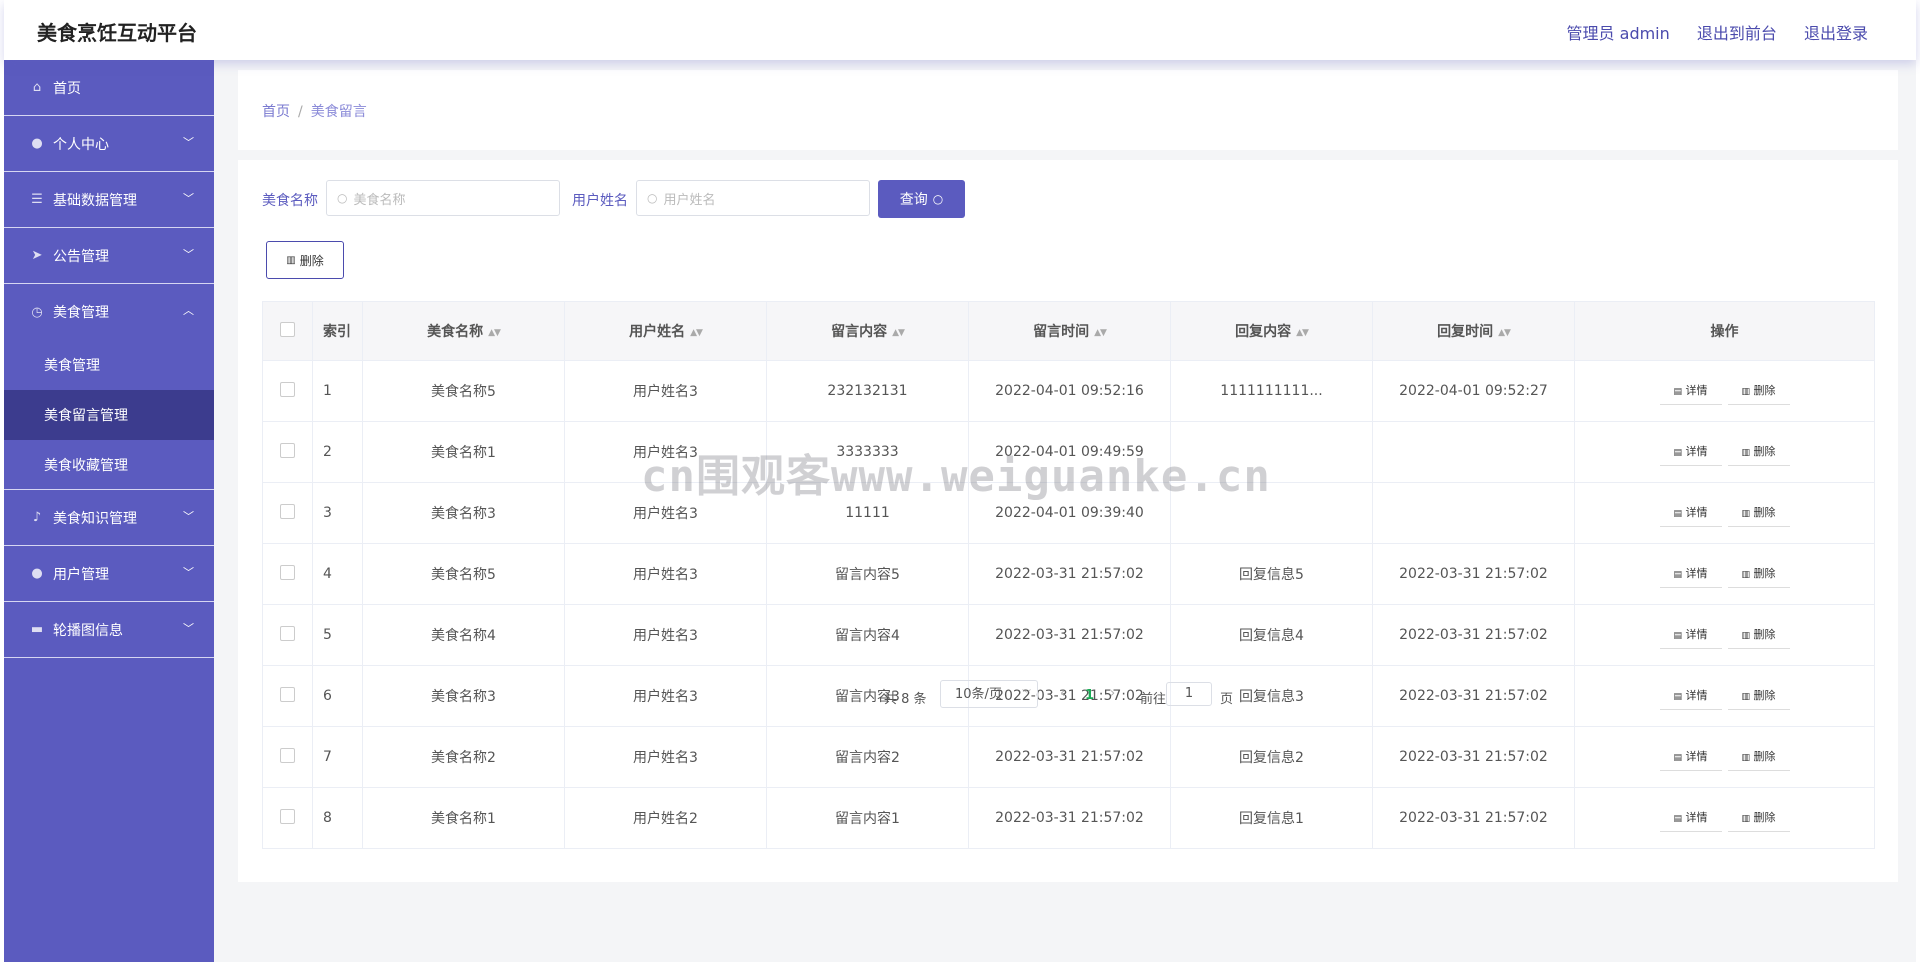  I want to click on column-header-time: 留言时间 ▲▼, so click(1069, 331).